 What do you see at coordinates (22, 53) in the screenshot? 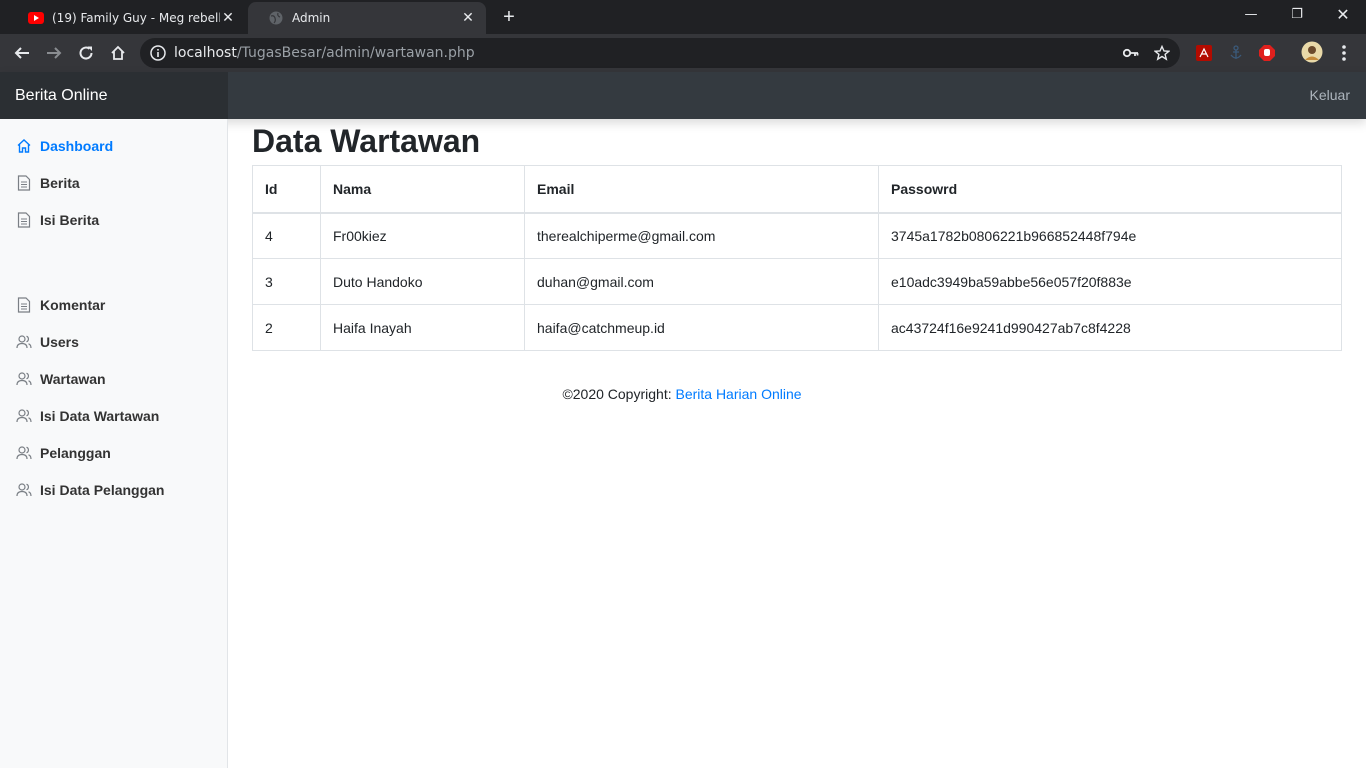
I see `back-icon` at bounding box center [22, 53].